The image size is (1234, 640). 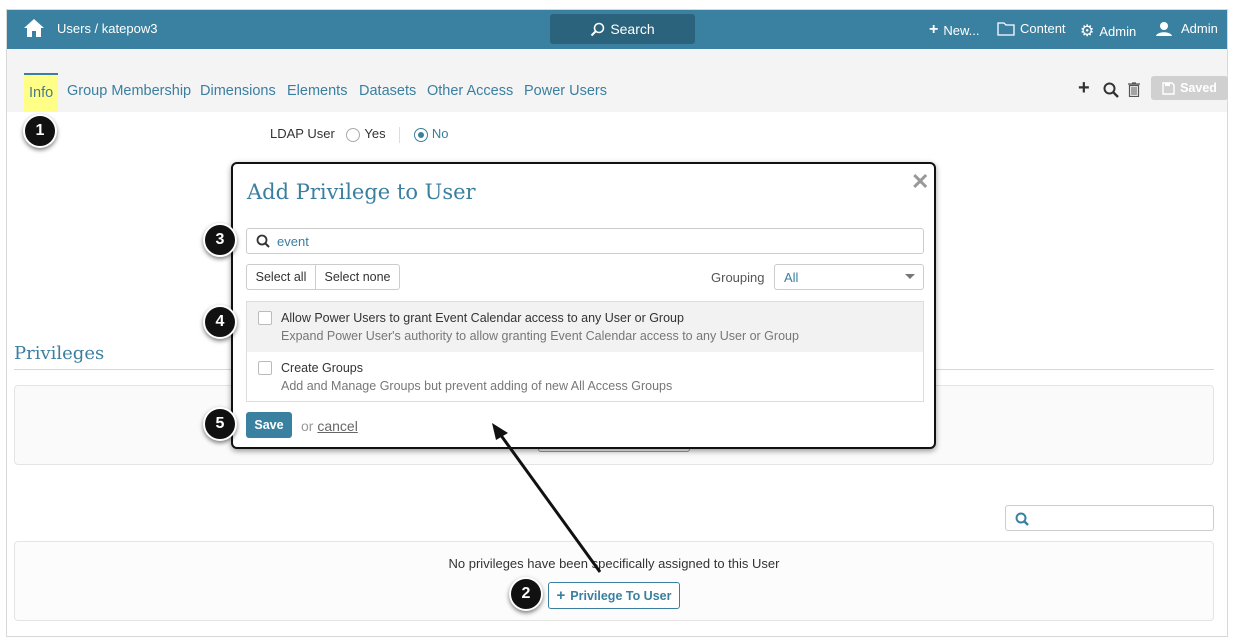 I want to click on dialog-title: Add Privilege to User, so click(x=361, y=192).